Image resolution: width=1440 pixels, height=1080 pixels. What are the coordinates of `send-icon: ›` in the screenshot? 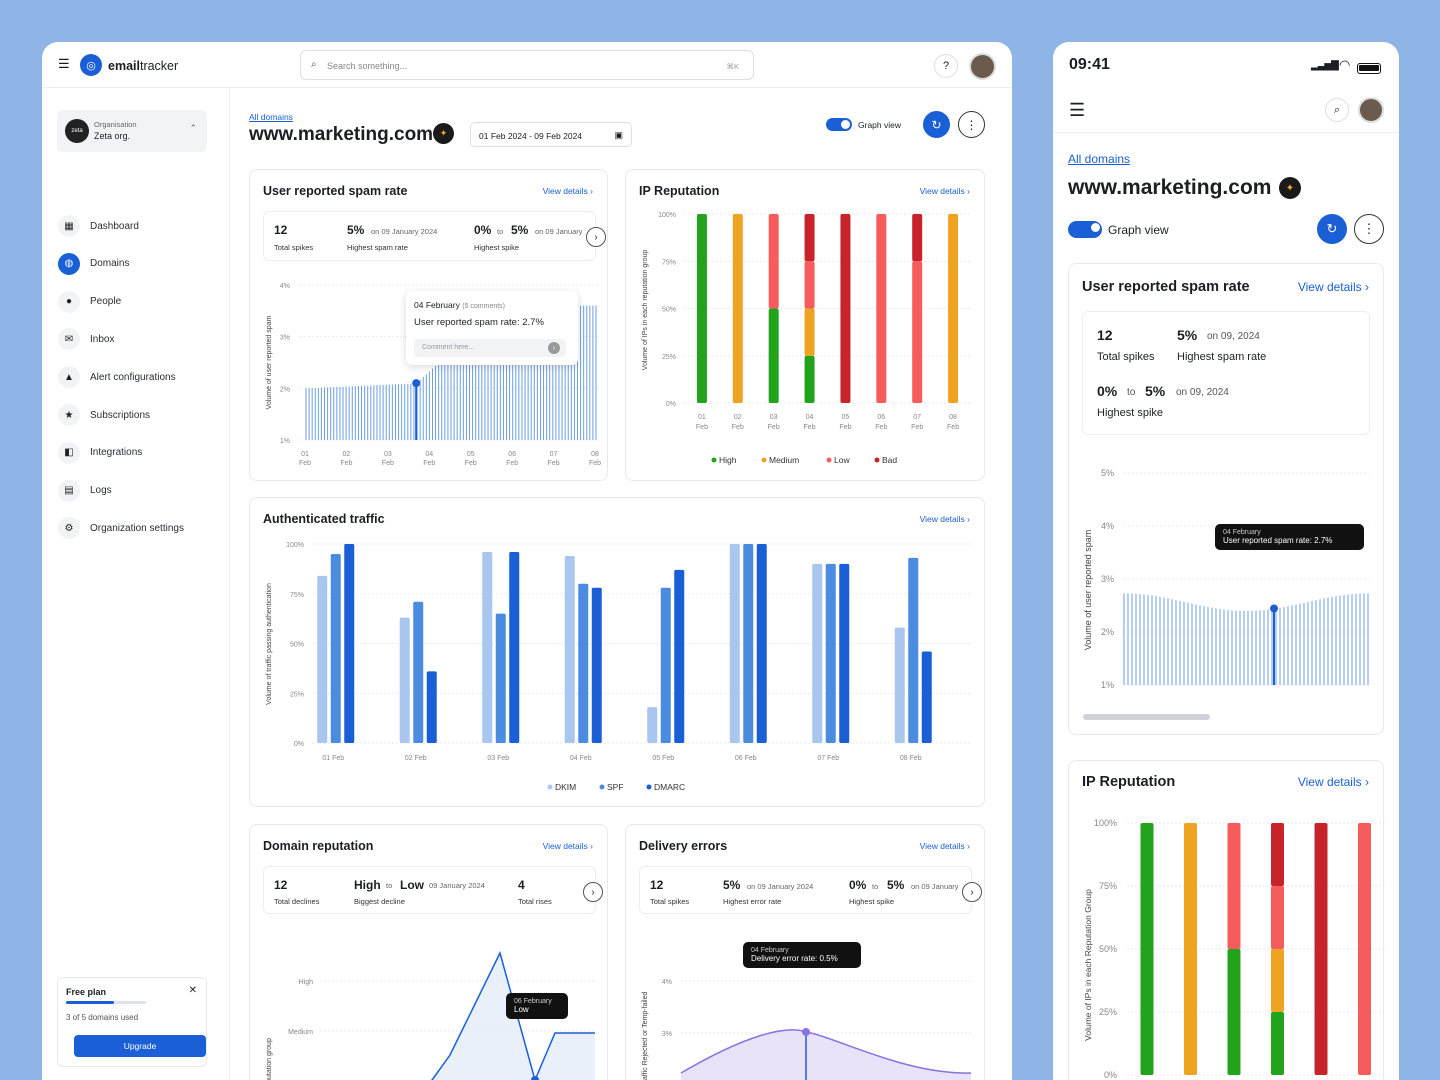 It's located at (554, 348).